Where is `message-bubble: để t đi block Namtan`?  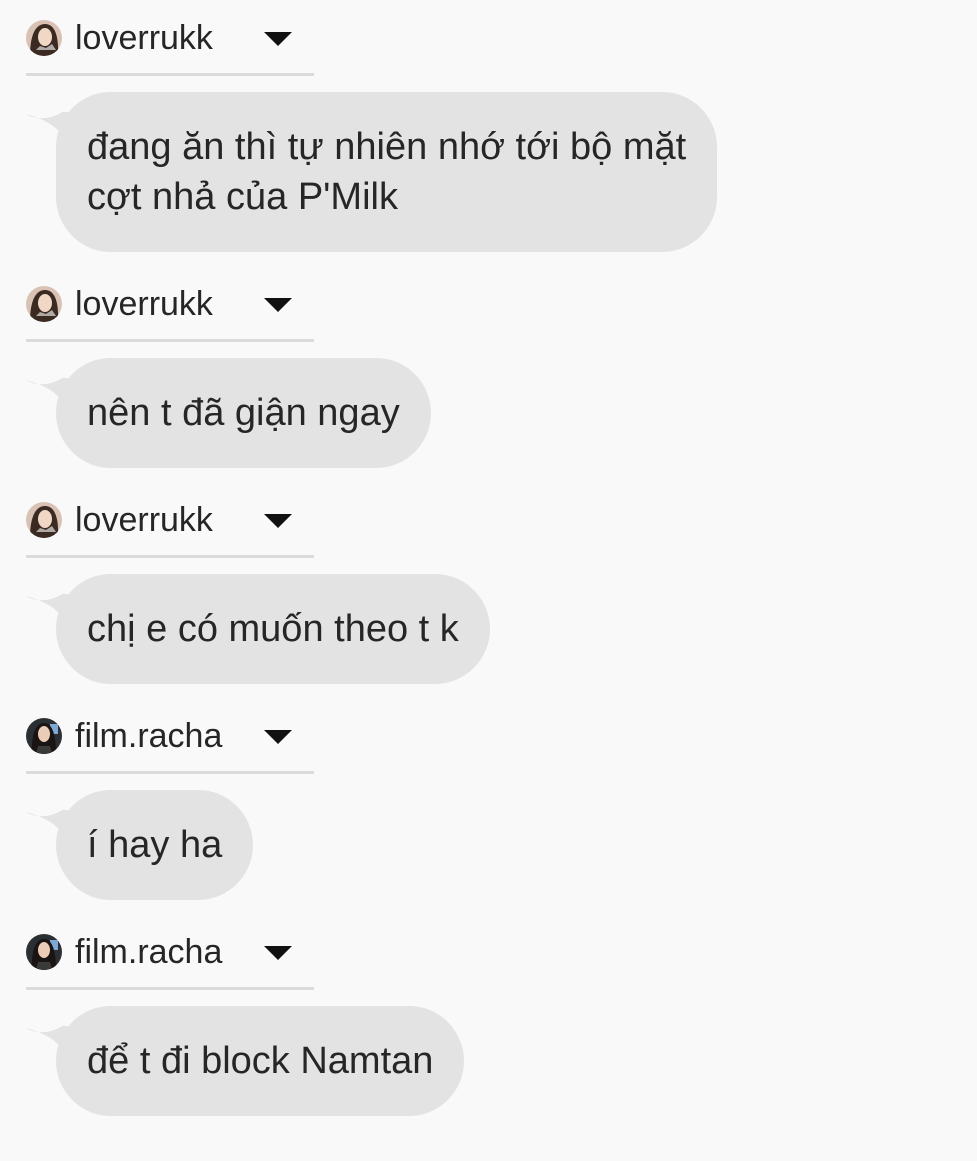
message-bubble: để t đi block Namtan is located at coordinates (260, 1061).